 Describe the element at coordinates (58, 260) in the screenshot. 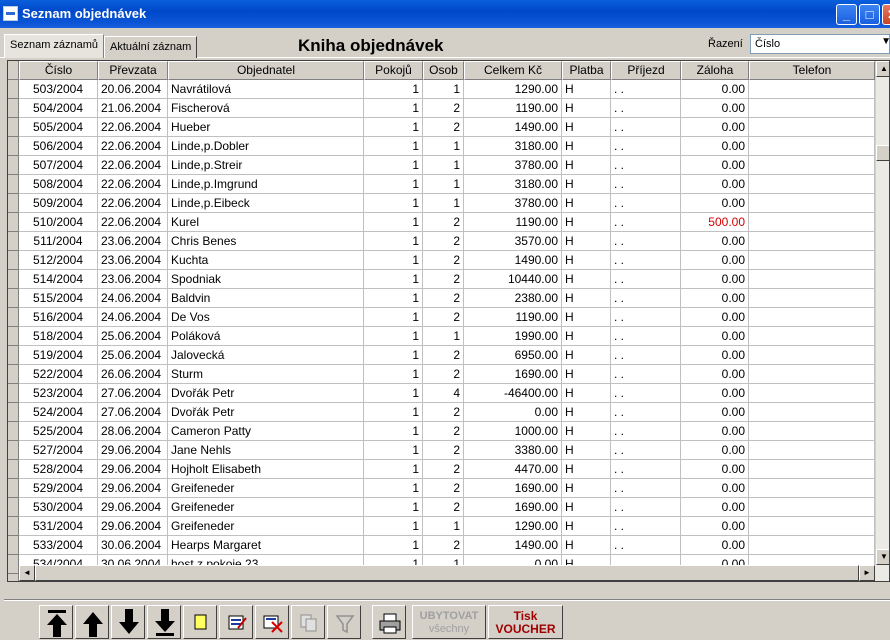

I see `col-number-cell: 512/2004` at that location.